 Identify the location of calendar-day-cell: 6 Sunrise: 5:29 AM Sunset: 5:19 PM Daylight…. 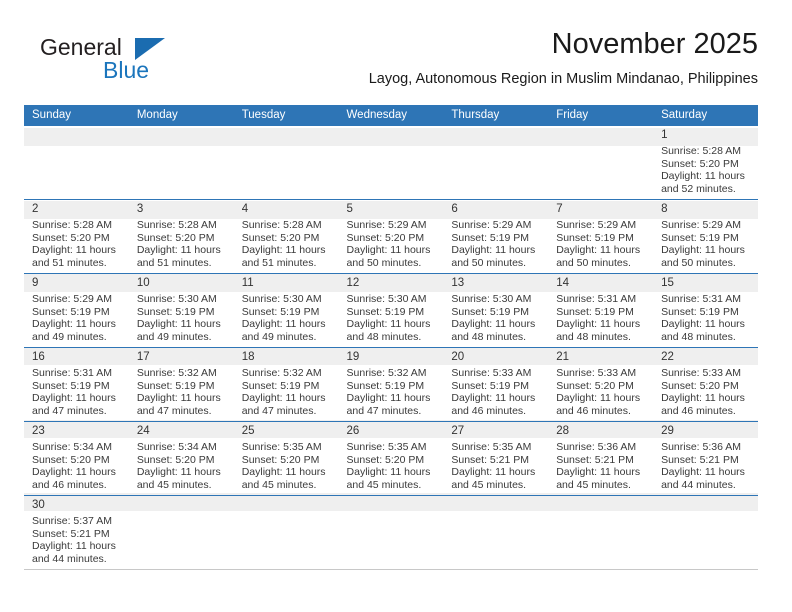
(496, 236).